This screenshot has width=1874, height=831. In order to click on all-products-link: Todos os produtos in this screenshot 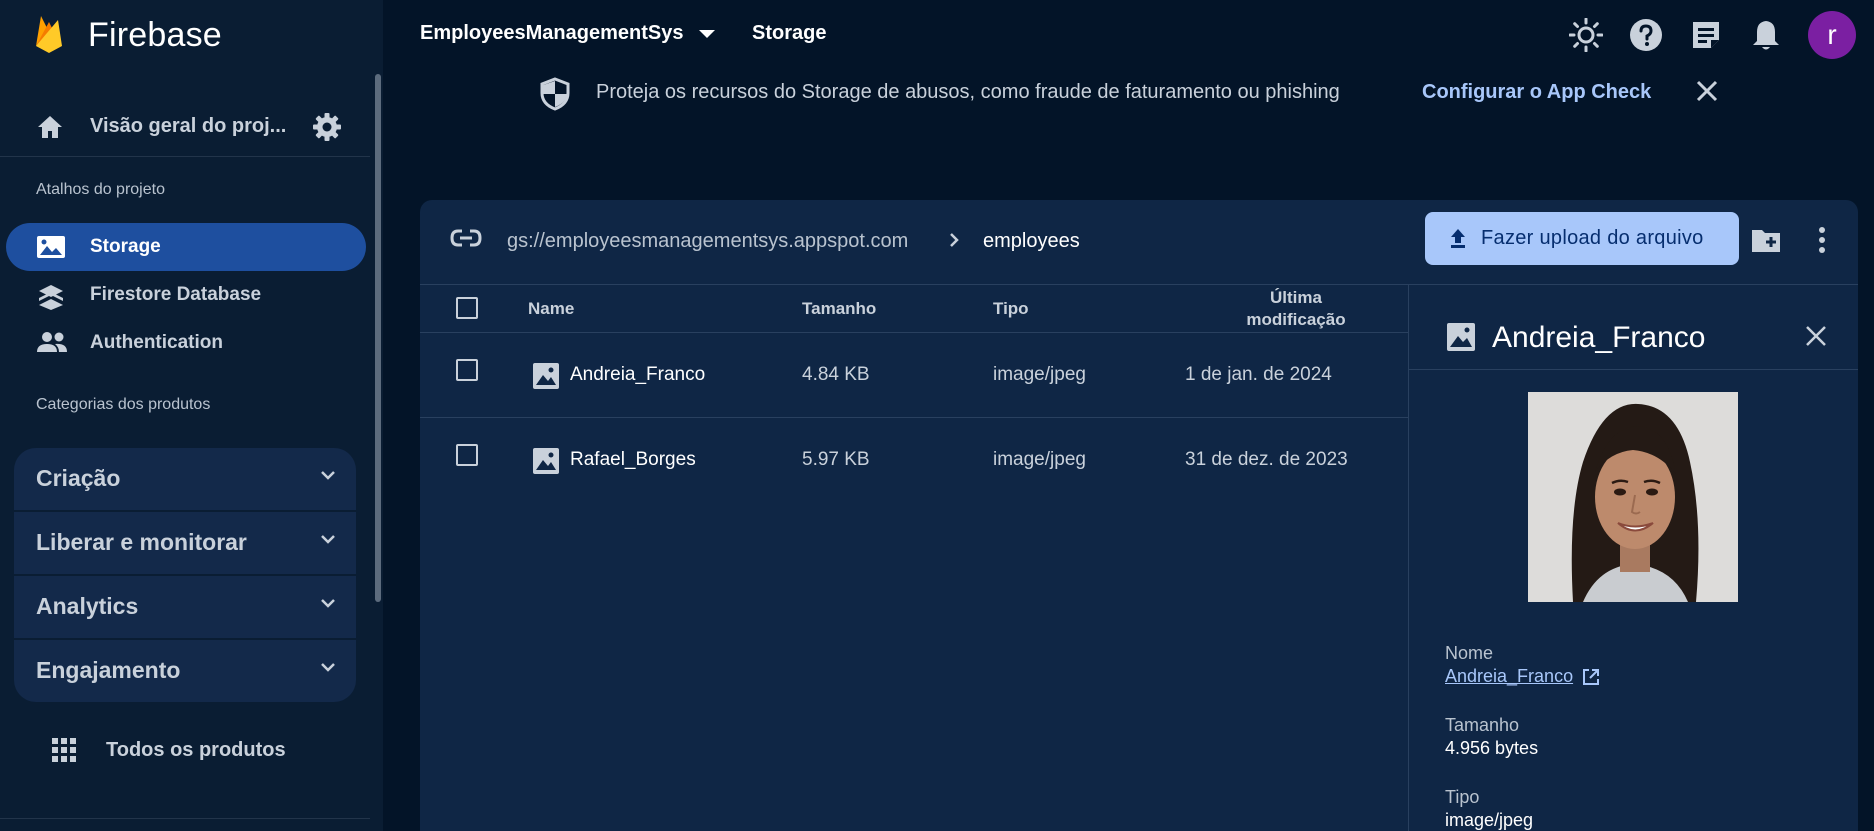, I will do `click(168, 750)`.